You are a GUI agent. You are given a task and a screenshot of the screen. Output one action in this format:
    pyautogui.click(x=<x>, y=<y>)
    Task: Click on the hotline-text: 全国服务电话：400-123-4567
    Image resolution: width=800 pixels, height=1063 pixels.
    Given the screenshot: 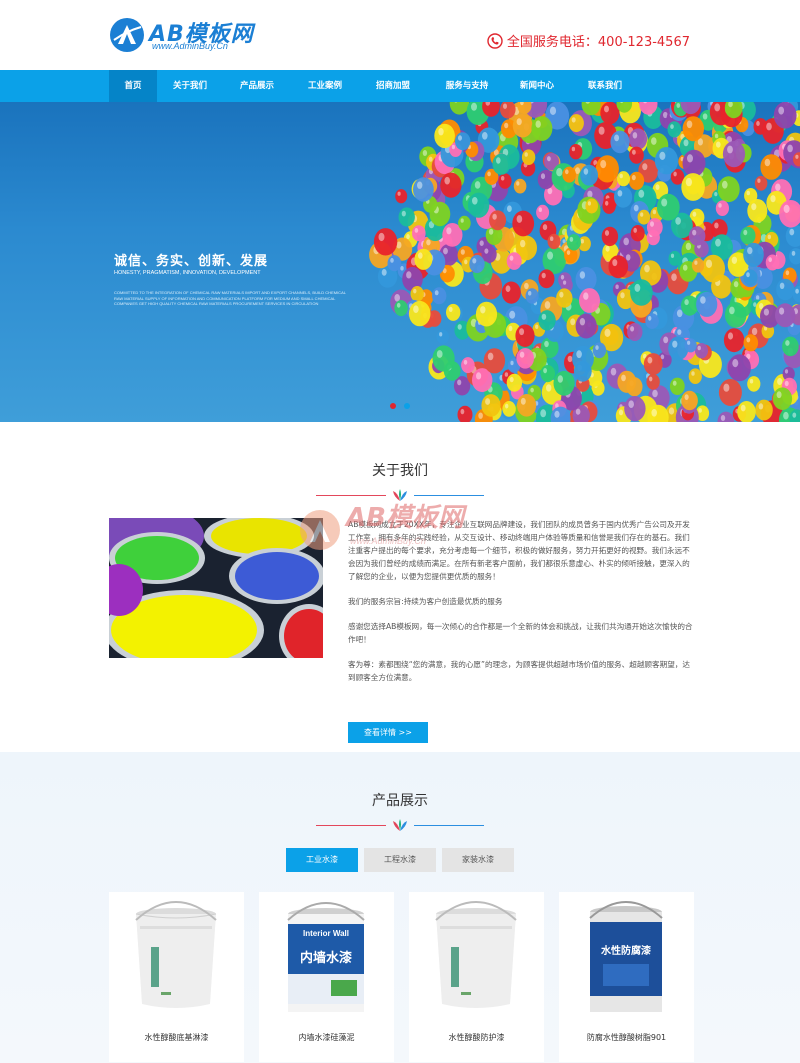 What is the action you would take?
    pyautogui.click(x=598, y=42)
    